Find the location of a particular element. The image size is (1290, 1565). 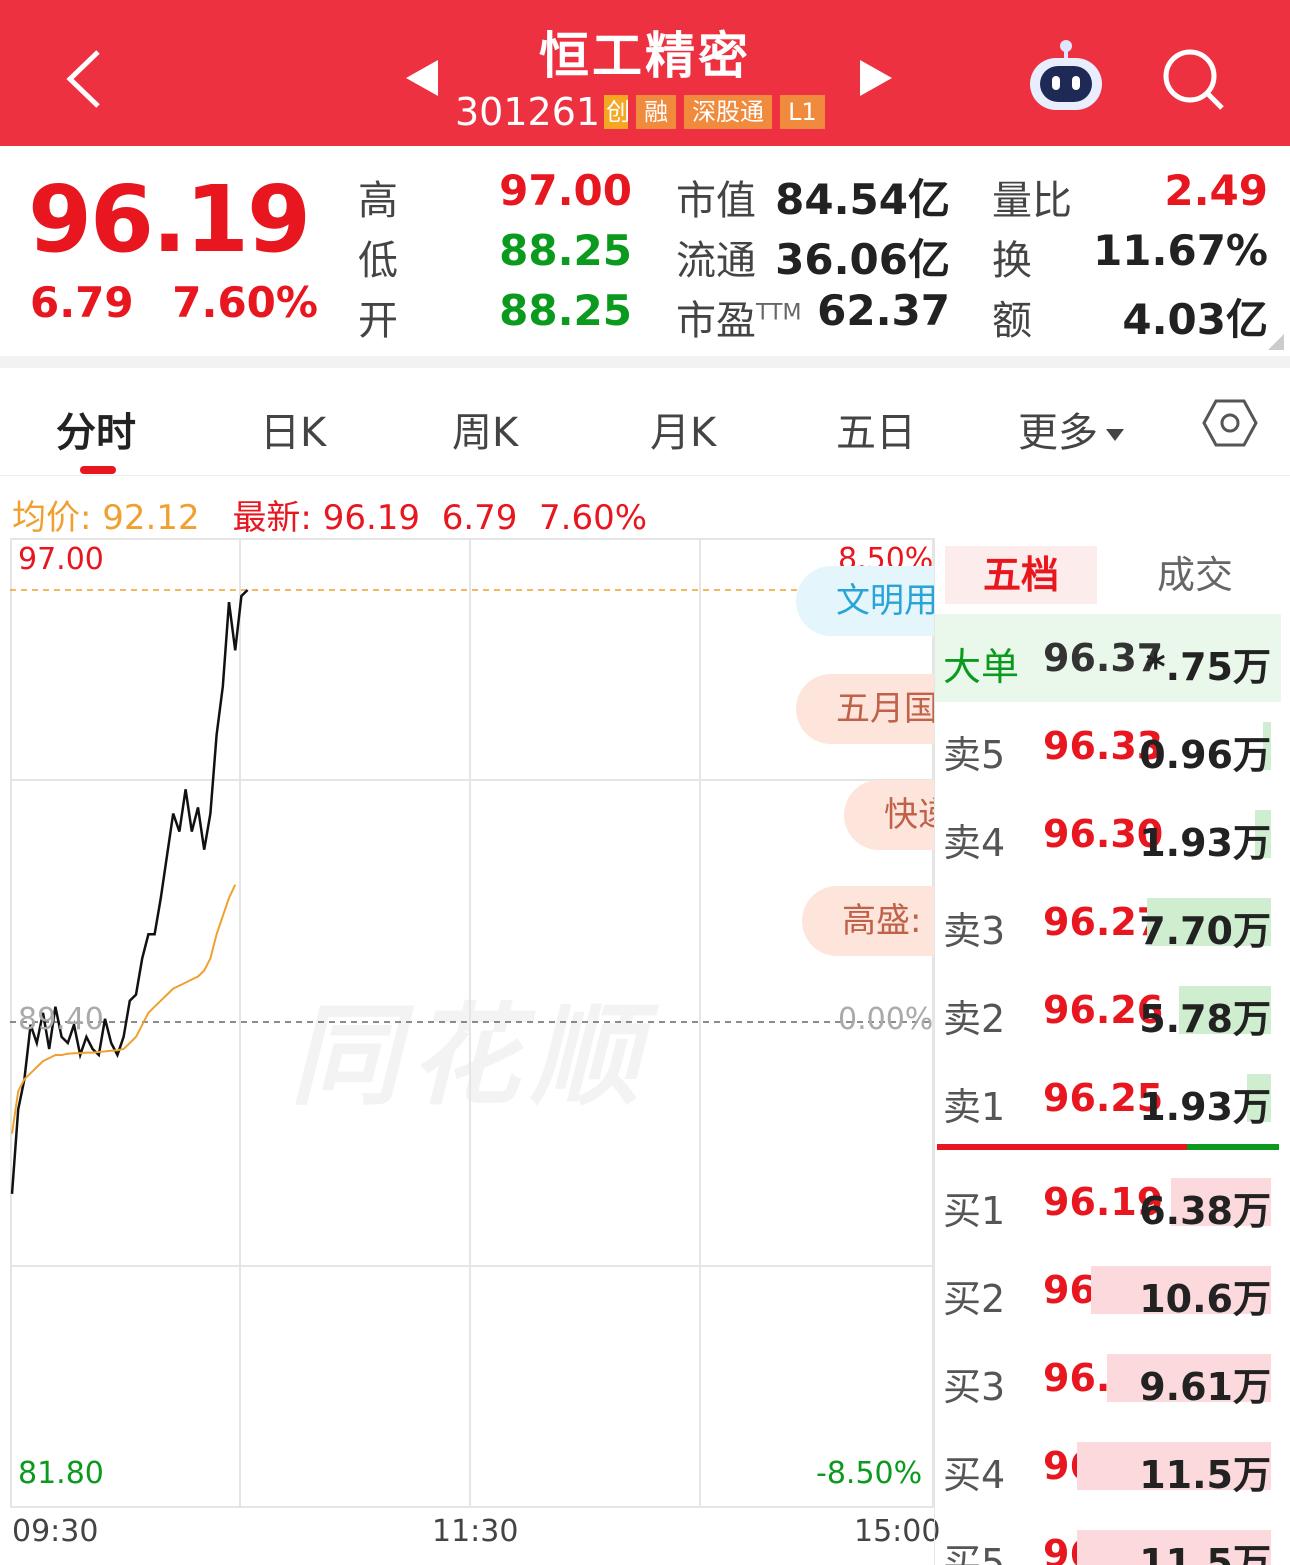

bid-row-3: 买3 96.09 9.61万 is located at coordinates (1108, 1378).